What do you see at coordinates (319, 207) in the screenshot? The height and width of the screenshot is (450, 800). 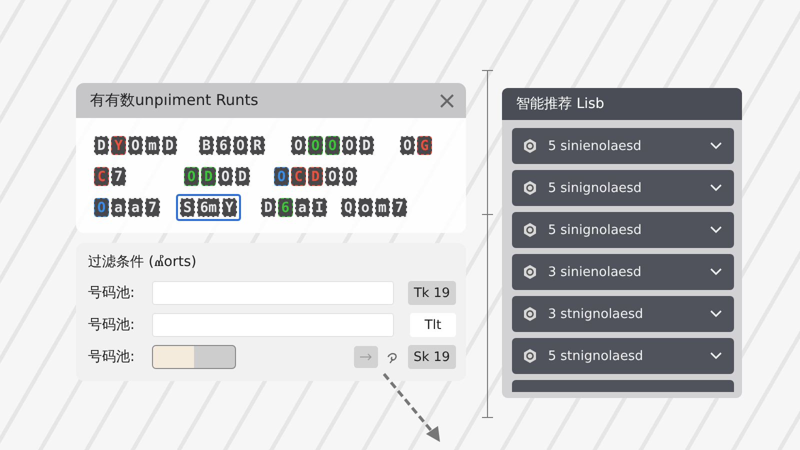 I see `character-tile: I` at bounding box center [319, 207].